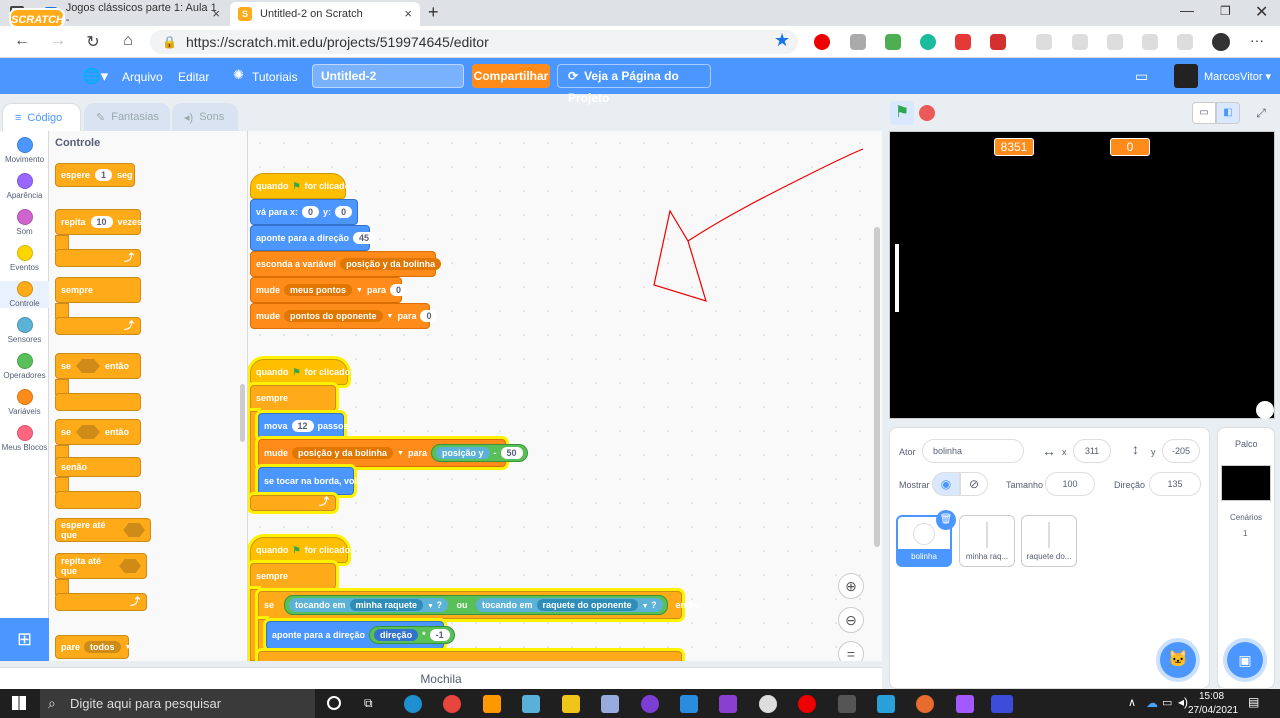  Describe the element at coordinates (1082, 275) in the screenshot. I see `stage-canvas: 8351 0` at that location.